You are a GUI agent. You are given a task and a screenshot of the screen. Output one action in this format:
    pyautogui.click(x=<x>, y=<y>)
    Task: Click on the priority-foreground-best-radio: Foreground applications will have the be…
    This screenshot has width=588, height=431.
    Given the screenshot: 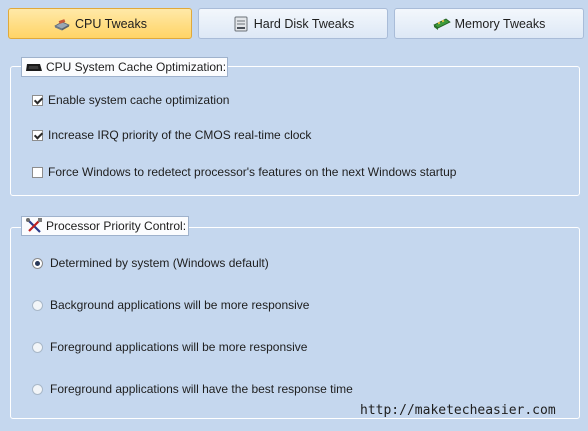 What is the action you would take?
    pyautogui.click(x=192, y=389)
    